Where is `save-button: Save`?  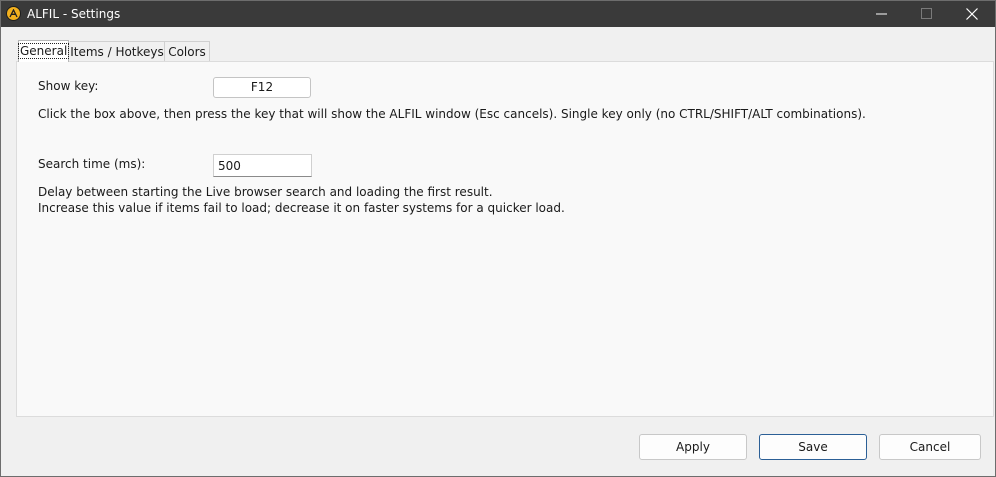
save-button: Save is located at coordinates (813, 447).